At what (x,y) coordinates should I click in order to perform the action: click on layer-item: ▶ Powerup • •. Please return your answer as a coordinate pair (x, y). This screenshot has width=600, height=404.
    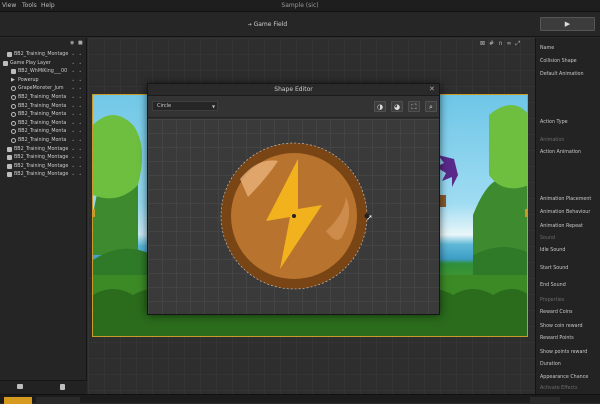
    Looking at the image, I should click on (43, 81).